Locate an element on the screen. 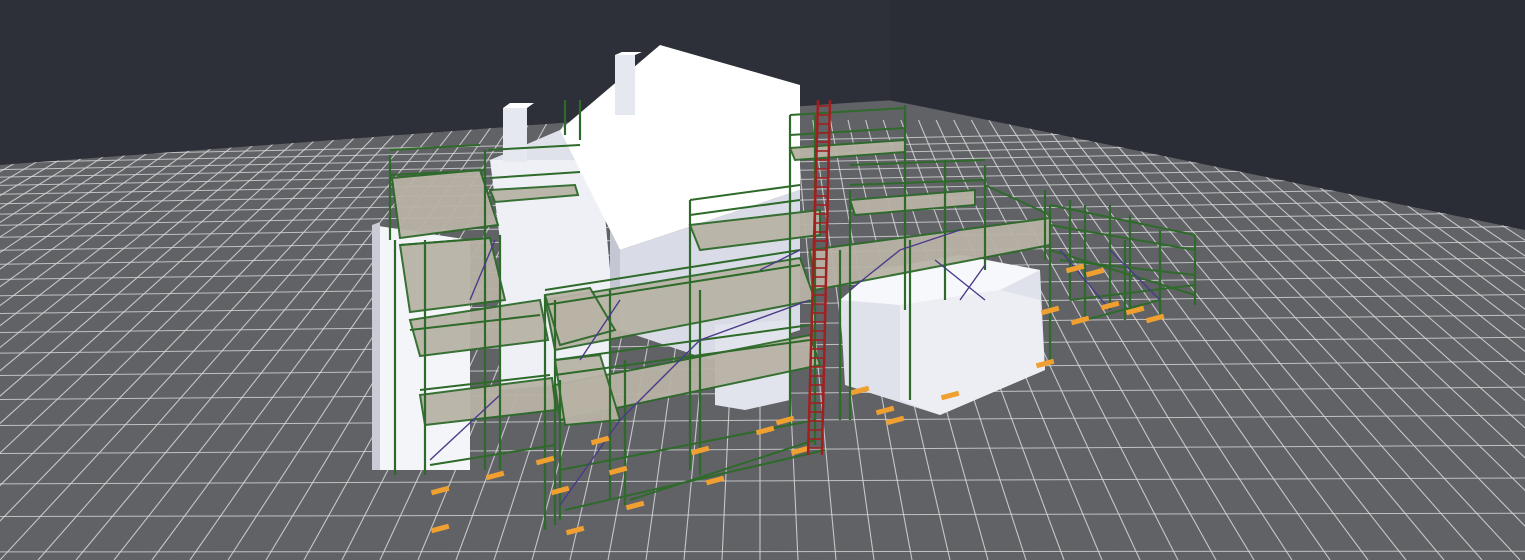 This screenshot has height=560, width=1525. floor-grid-line is located at coordinates (762, 551).